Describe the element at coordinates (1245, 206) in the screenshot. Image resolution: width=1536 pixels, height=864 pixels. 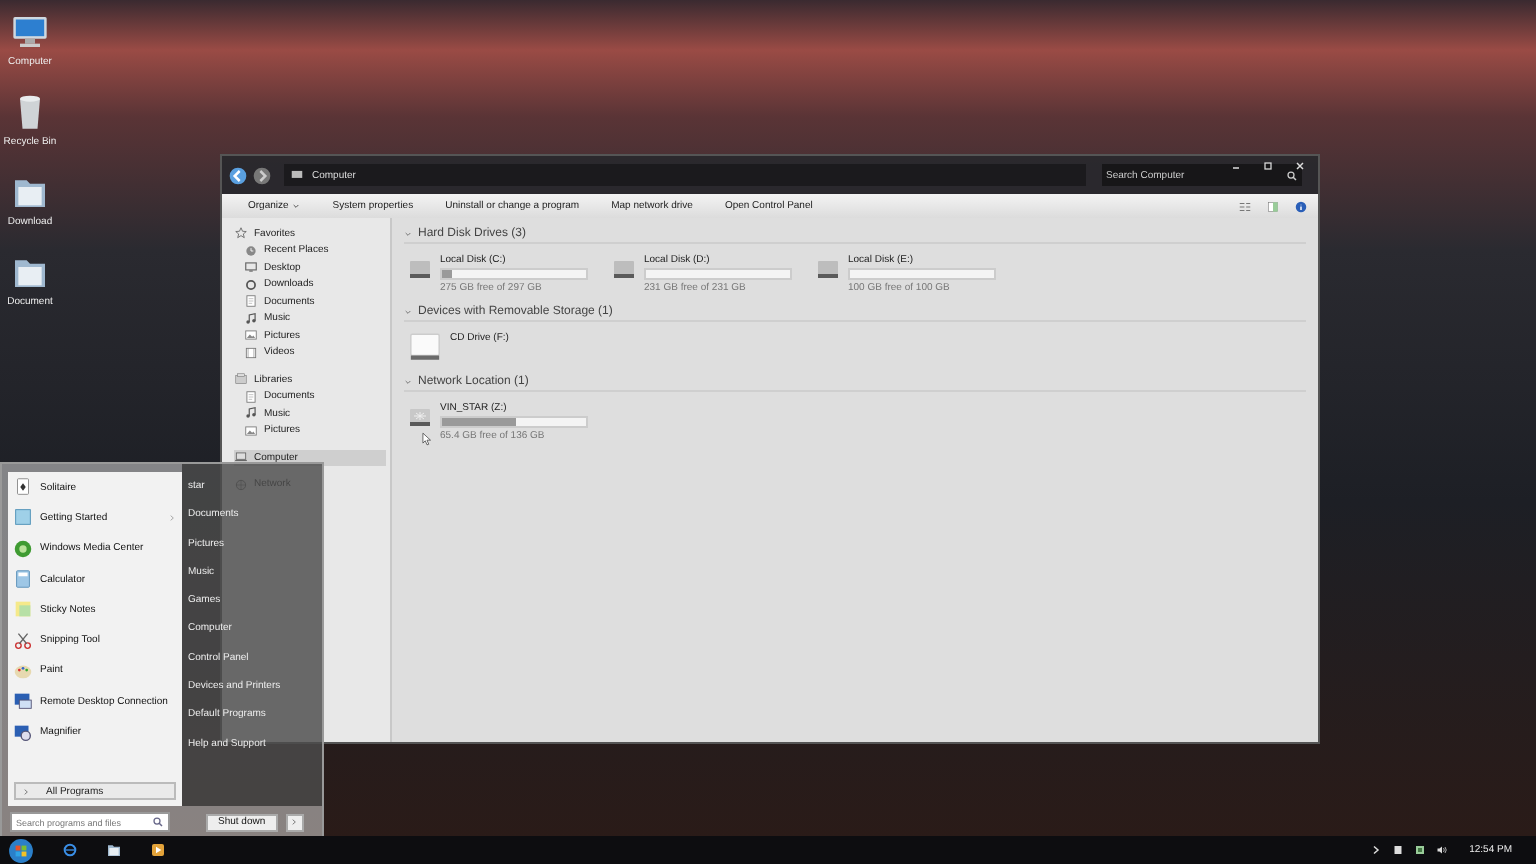
I see `view-options-icon` at that location.